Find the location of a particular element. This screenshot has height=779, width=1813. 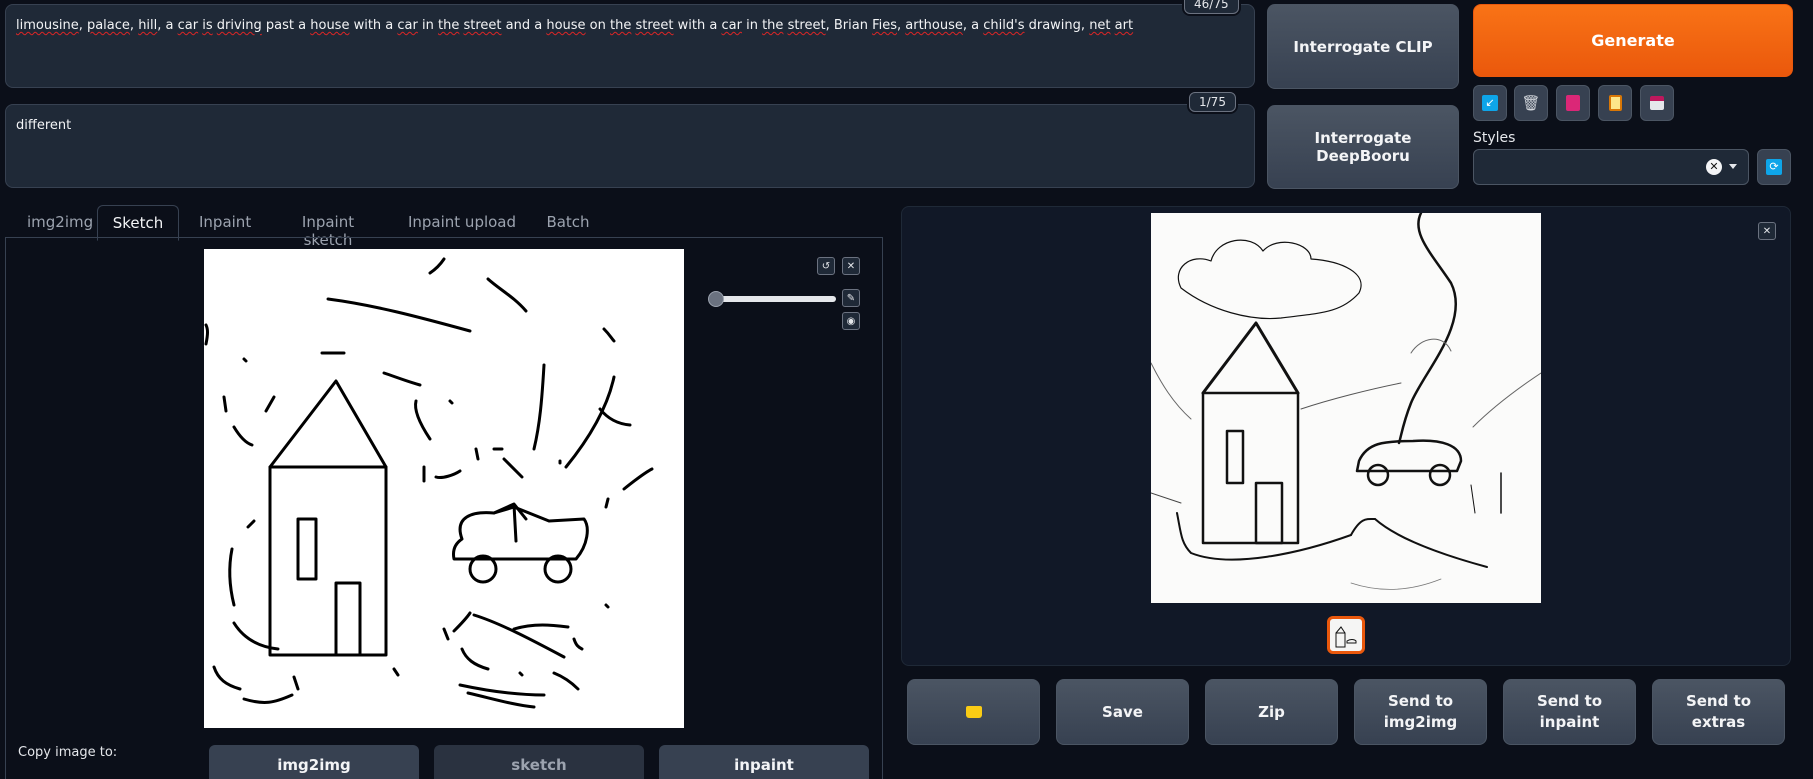

clipboard-icon is located at coordinates (1615, 103).